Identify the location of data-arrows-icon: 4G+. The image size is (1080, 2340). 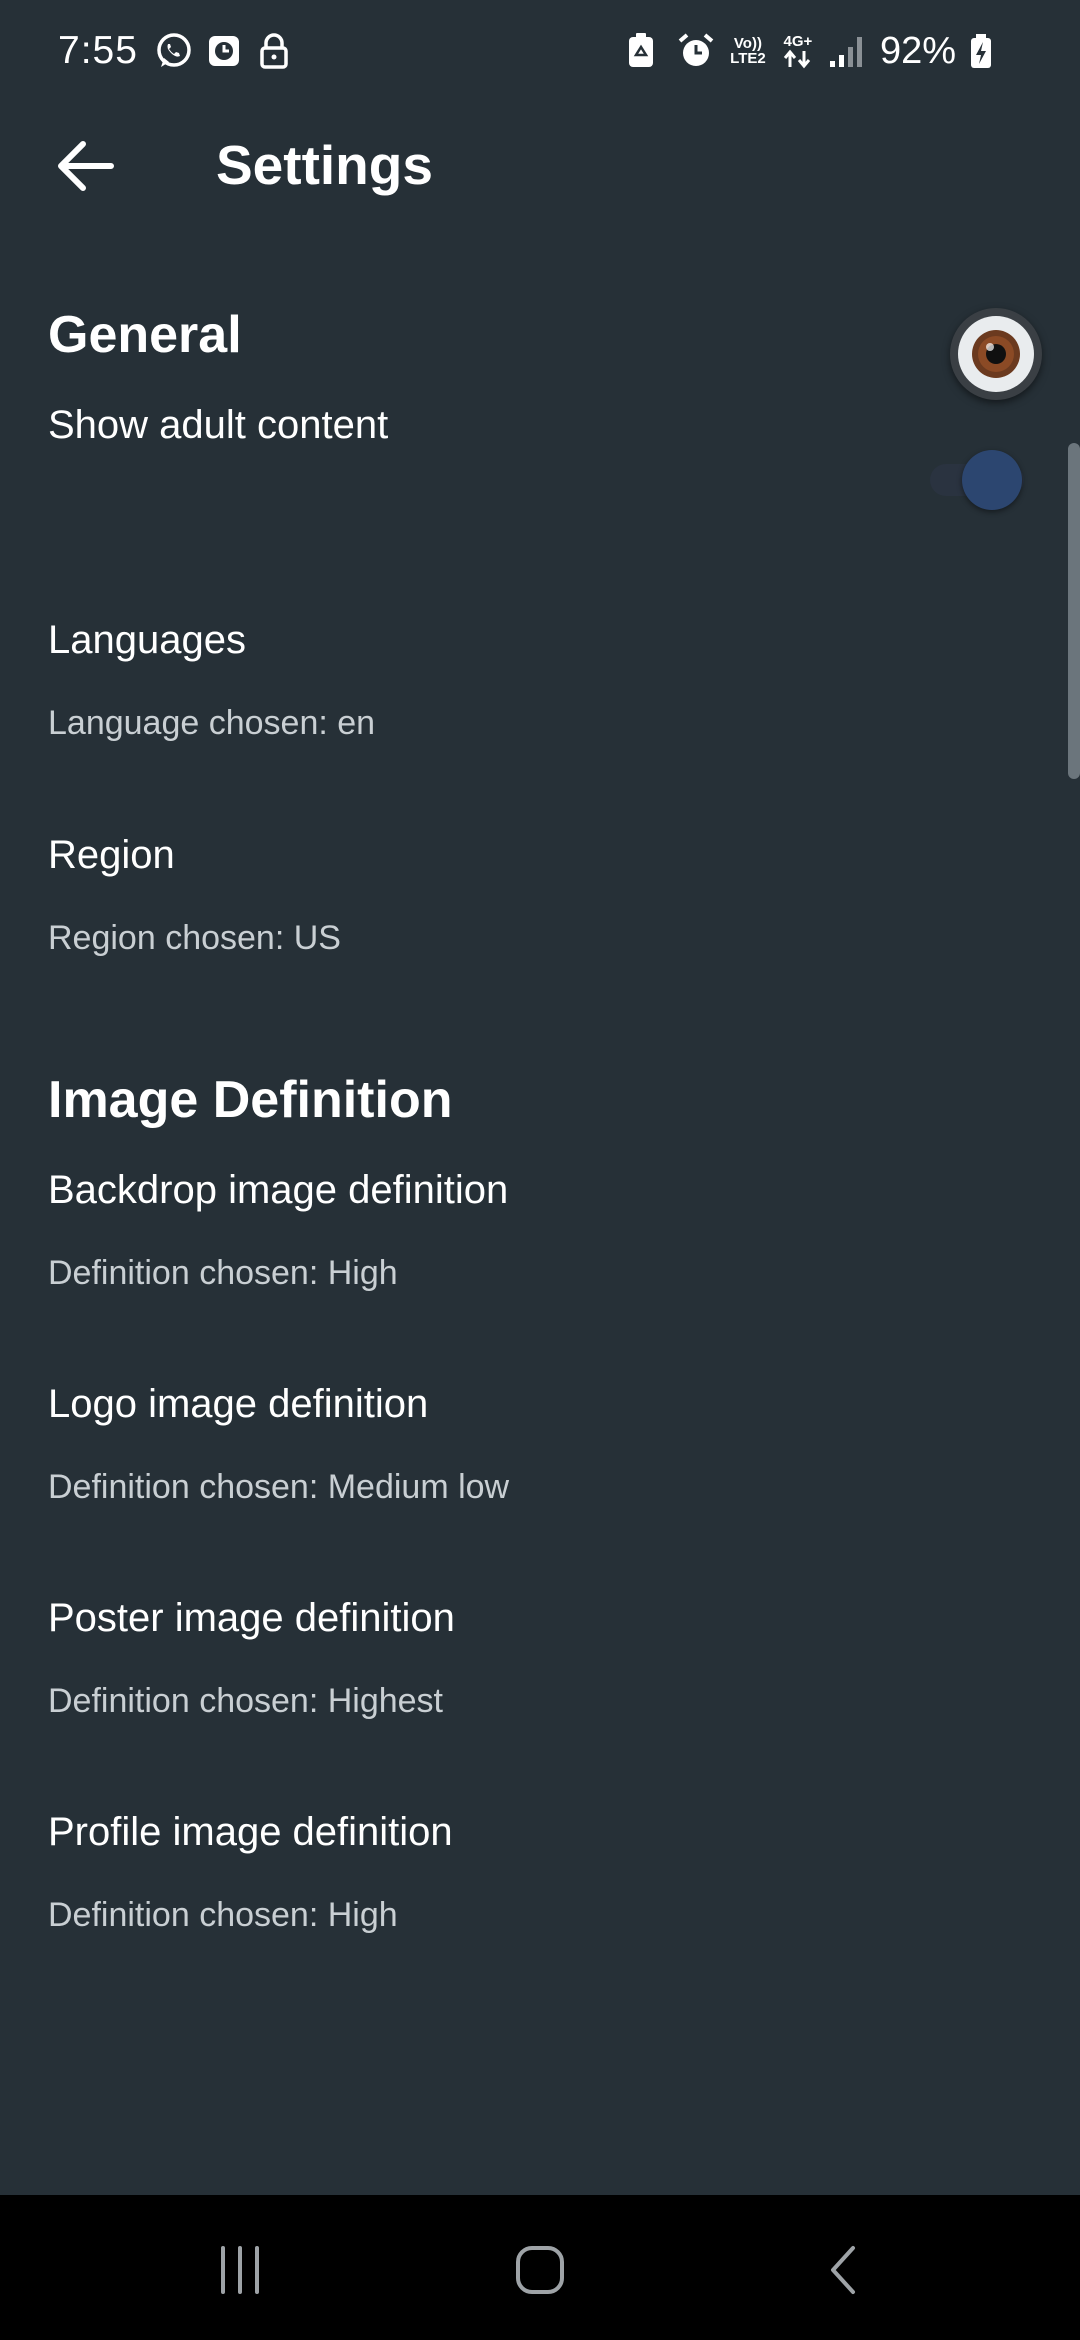
(798, 51).